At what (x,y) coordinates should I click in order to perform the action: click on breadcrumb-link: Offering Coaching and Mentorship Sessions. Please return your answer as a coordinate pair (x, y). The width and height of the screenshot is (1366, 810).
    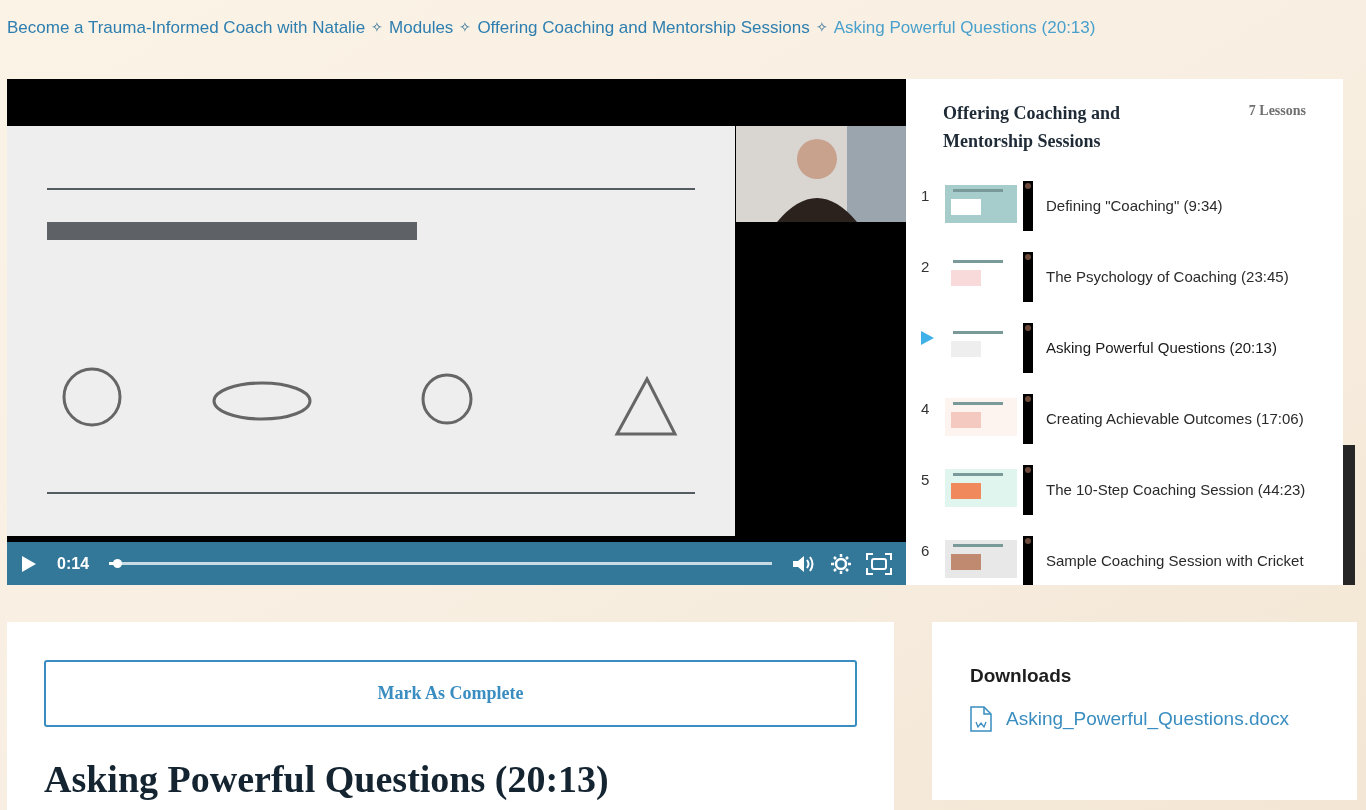
    Looking at the image, I should click on (643, 28).